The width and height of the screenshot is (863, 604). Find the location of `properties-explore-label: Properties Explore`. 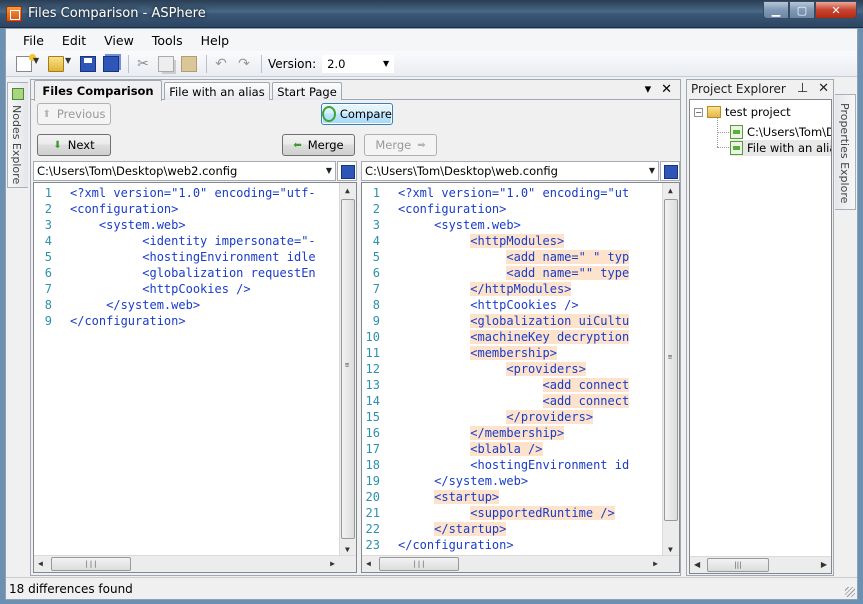

properties-explore-label: Properties Explore is located at coordinates (844, 153).